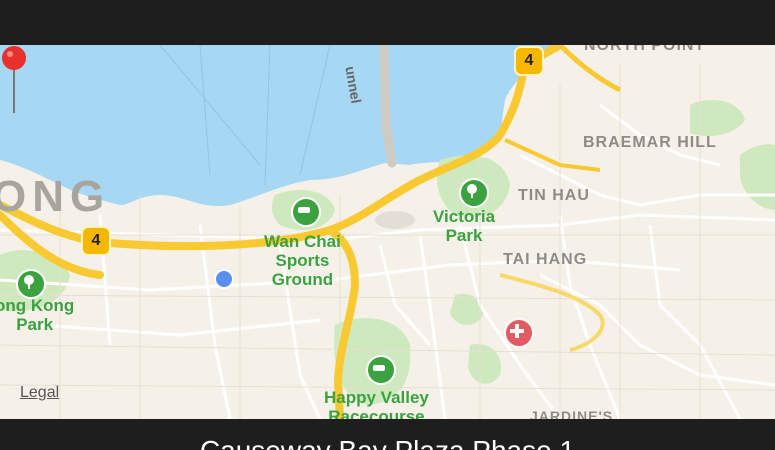 The image size is (775, 450). What do you see at coordinates (302, 241) in the screenshot?
I see `park-name-line: Wan Chai` at bounding box center [302, 241].